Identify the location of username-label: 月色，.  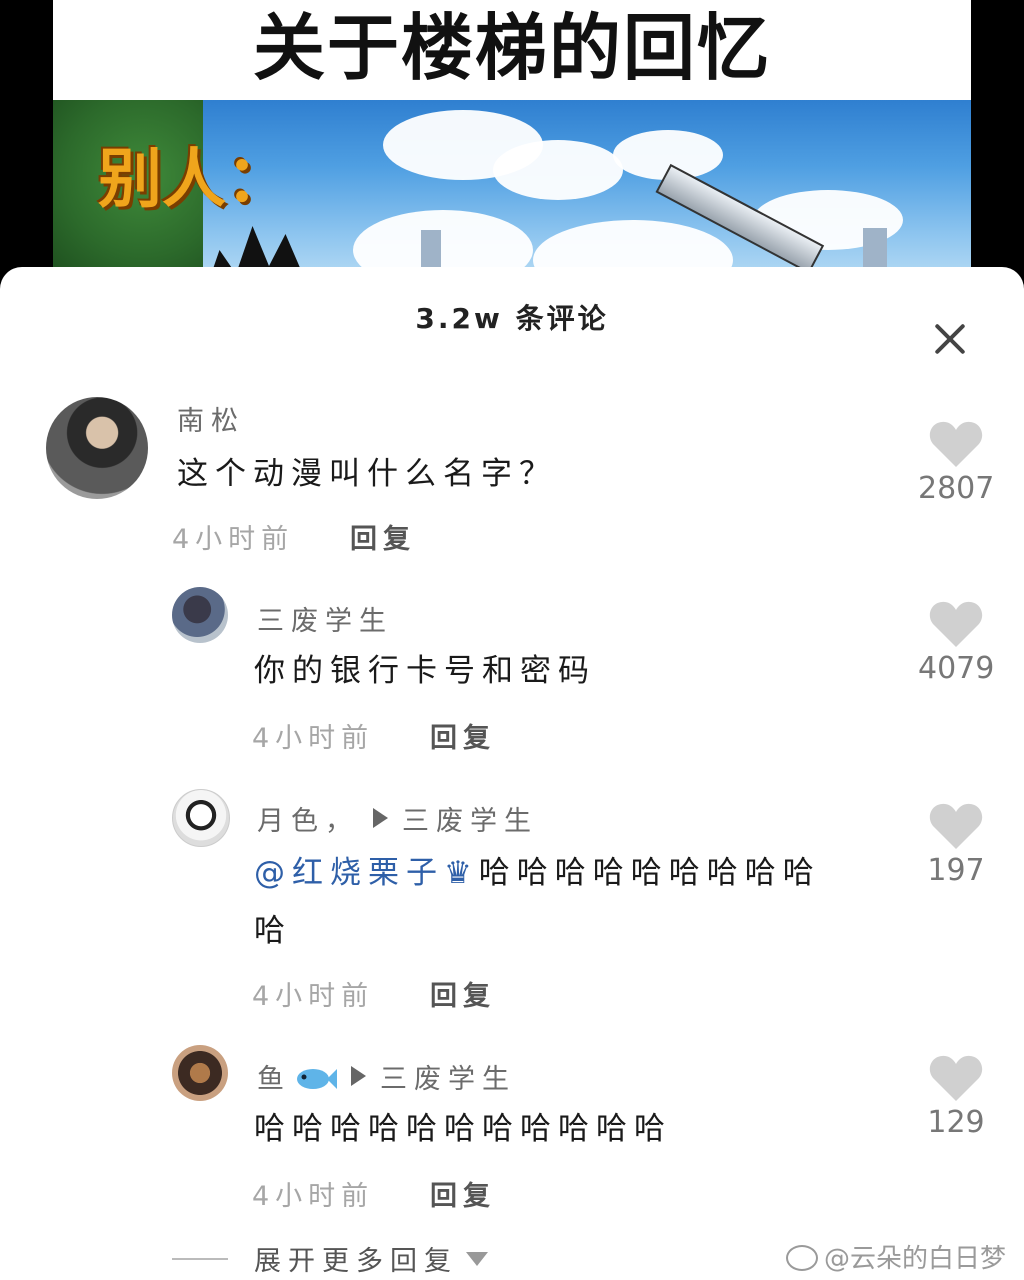
(308, 821).